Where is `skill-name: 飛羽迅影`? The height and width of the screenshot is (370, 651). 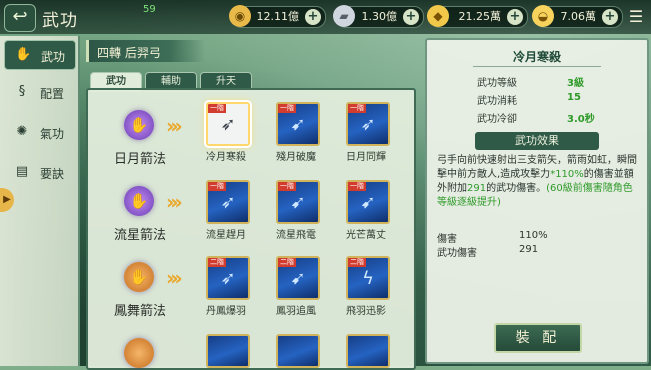
skill-name: 飛羽迅影 is located at coordinates (366, 311).